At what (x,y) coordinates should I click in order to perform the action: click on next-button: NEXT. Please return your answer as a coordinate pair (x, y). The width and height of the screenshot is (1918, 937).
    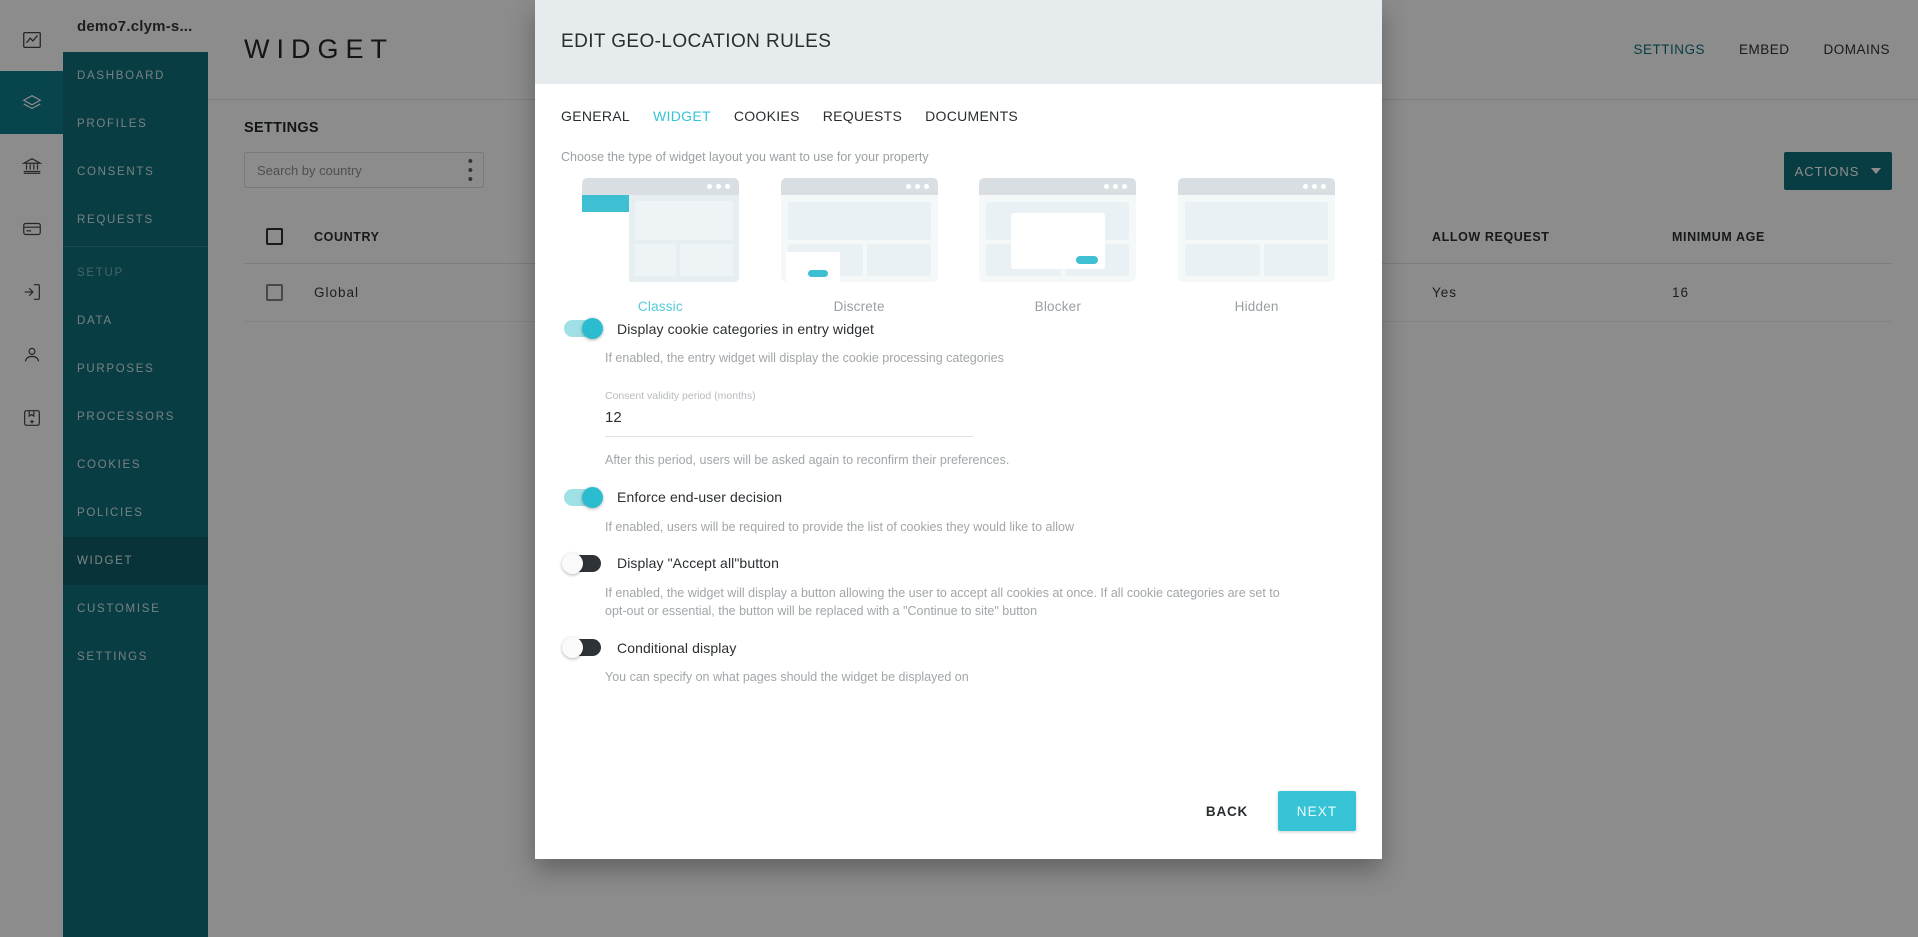
    Looking at the image, I should click on (1317, 811).